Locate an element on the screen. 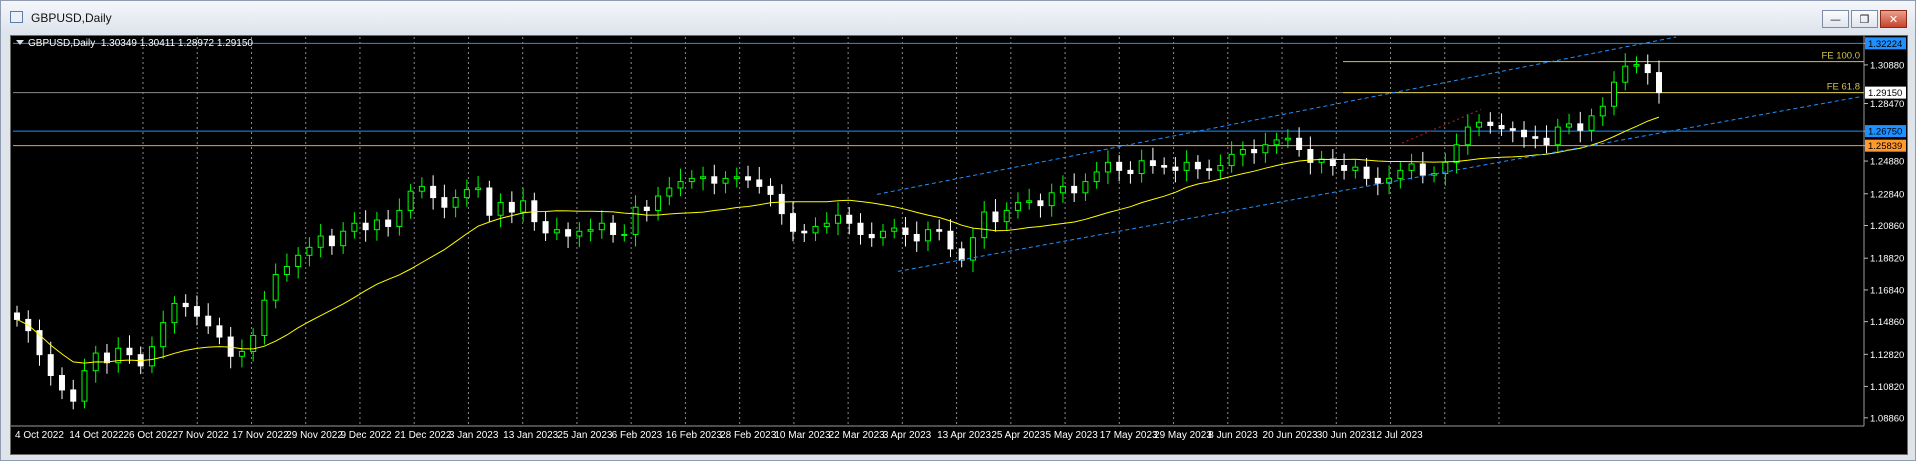 This screenshot has height=461, width=1916. price-axis-label: 1.24880 is located at coordinates (1887, 162).